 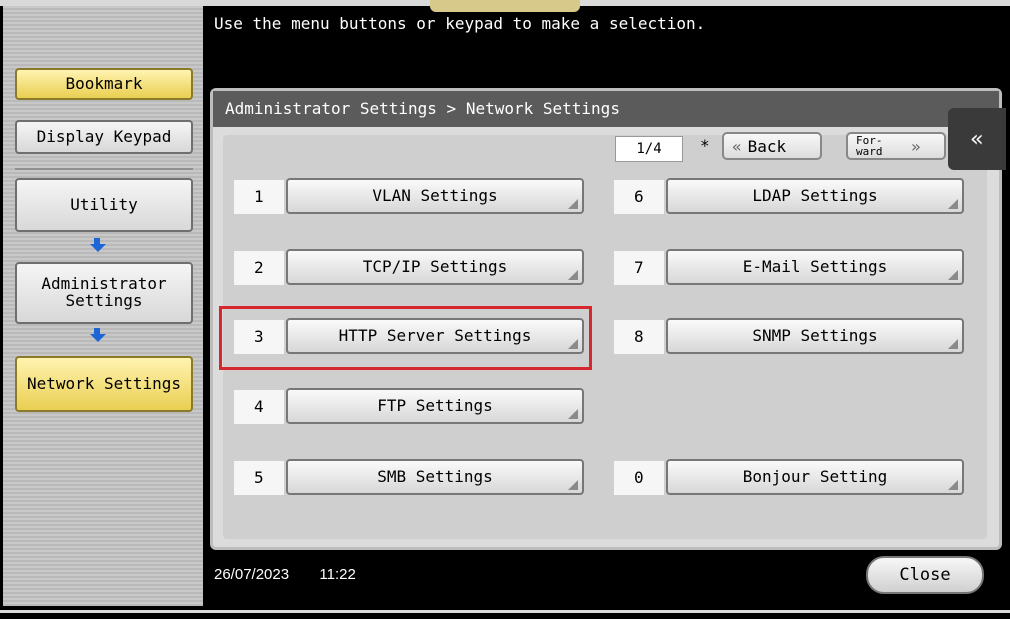 I want to click on administrator-settings-button: Administrator Settings, so click(x=104, y=293).